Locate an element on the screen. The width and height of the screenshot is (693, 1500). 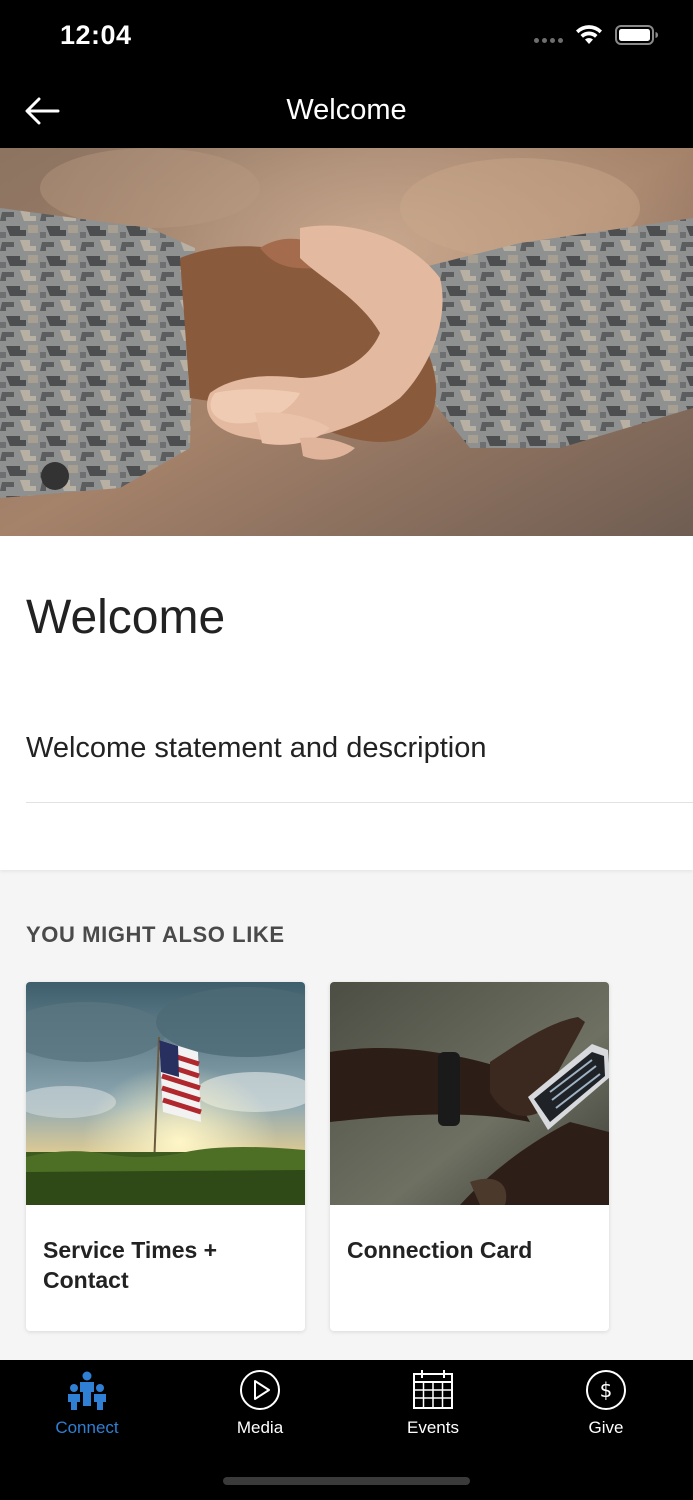
play-circle-icon is located at coordinates (260, 1390).